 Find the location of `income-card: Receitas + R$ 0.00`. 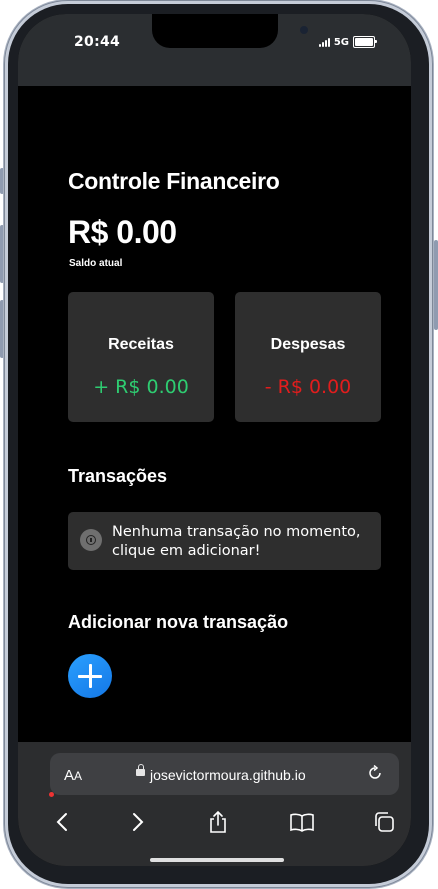

income-card: Receitas + R$ 0.00 is located at coordinates (141, 357).